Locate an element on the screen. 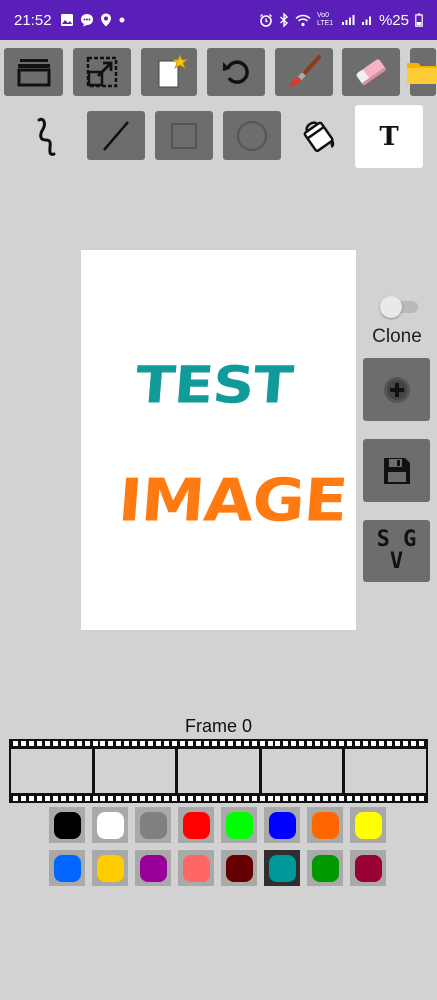 The height and width of the screenshot is (1000, 437). circle-tool is located at coordinates (252, 135).